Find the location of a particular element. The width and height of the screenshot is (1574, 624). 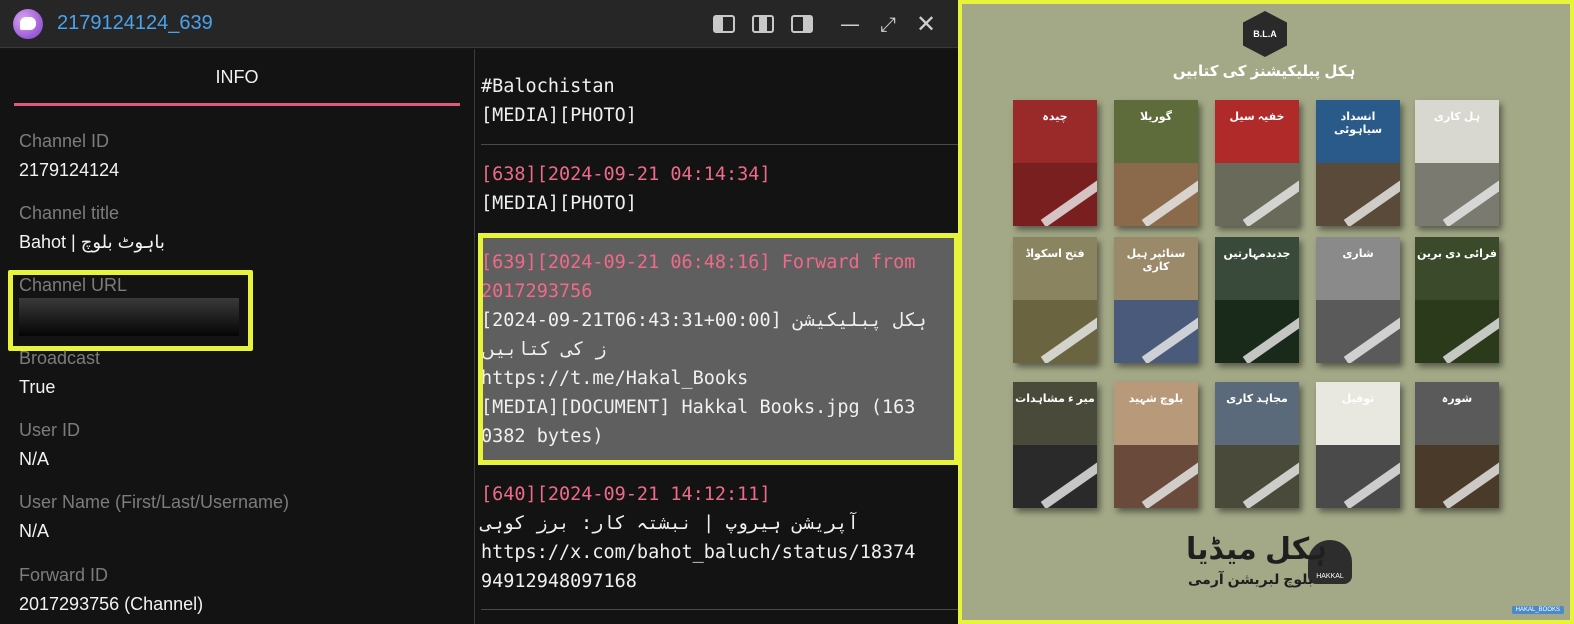

telegram-watermark: HAKAL_BOOKS is located at coordinates (1537, 610).